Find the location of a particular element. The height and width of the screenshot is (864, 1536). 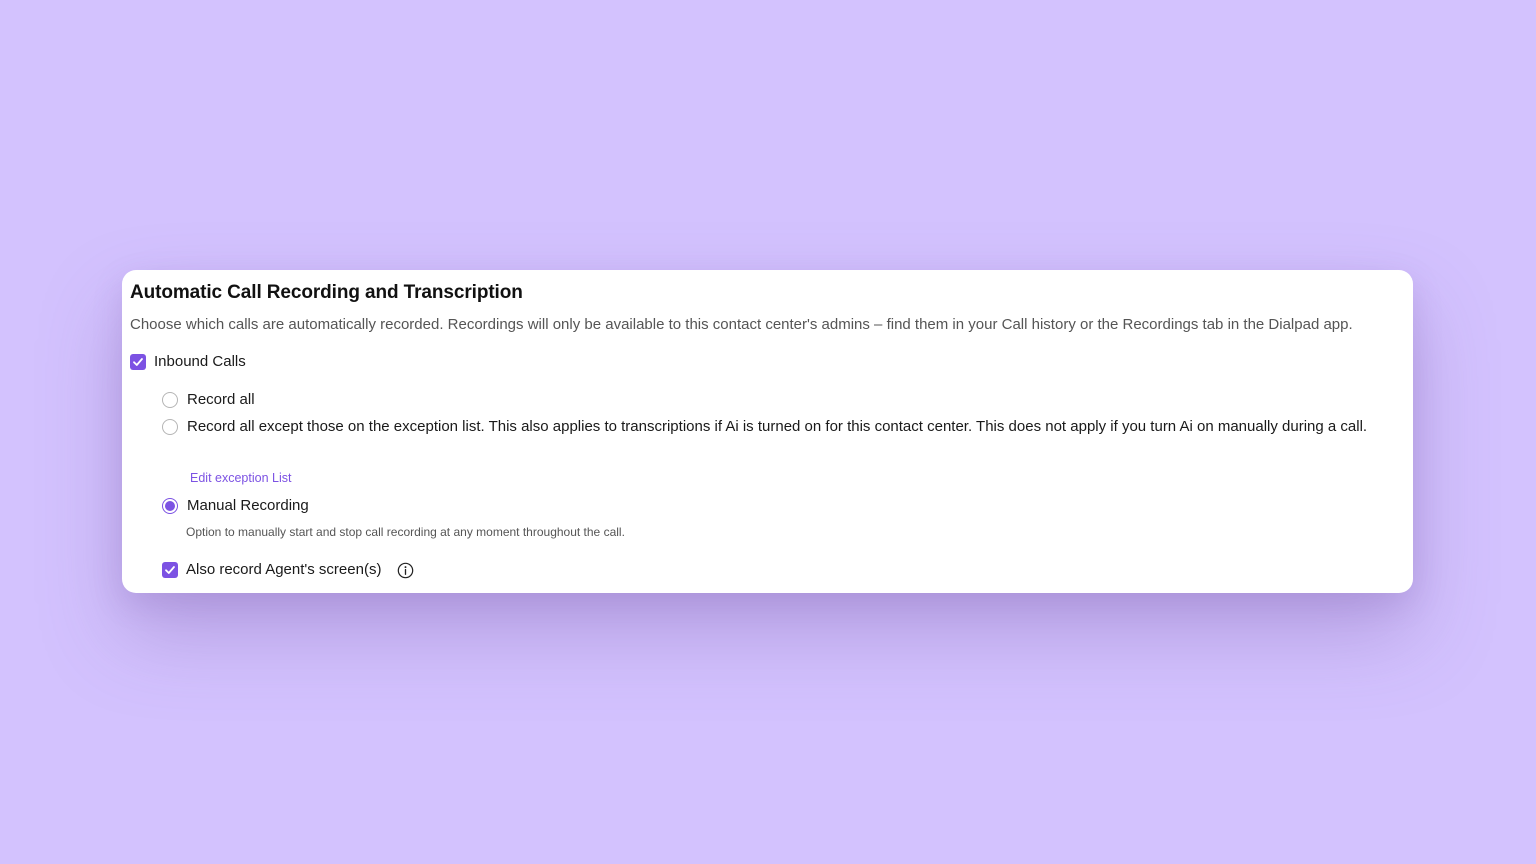

info-icon is located at coordinates (405, 570).